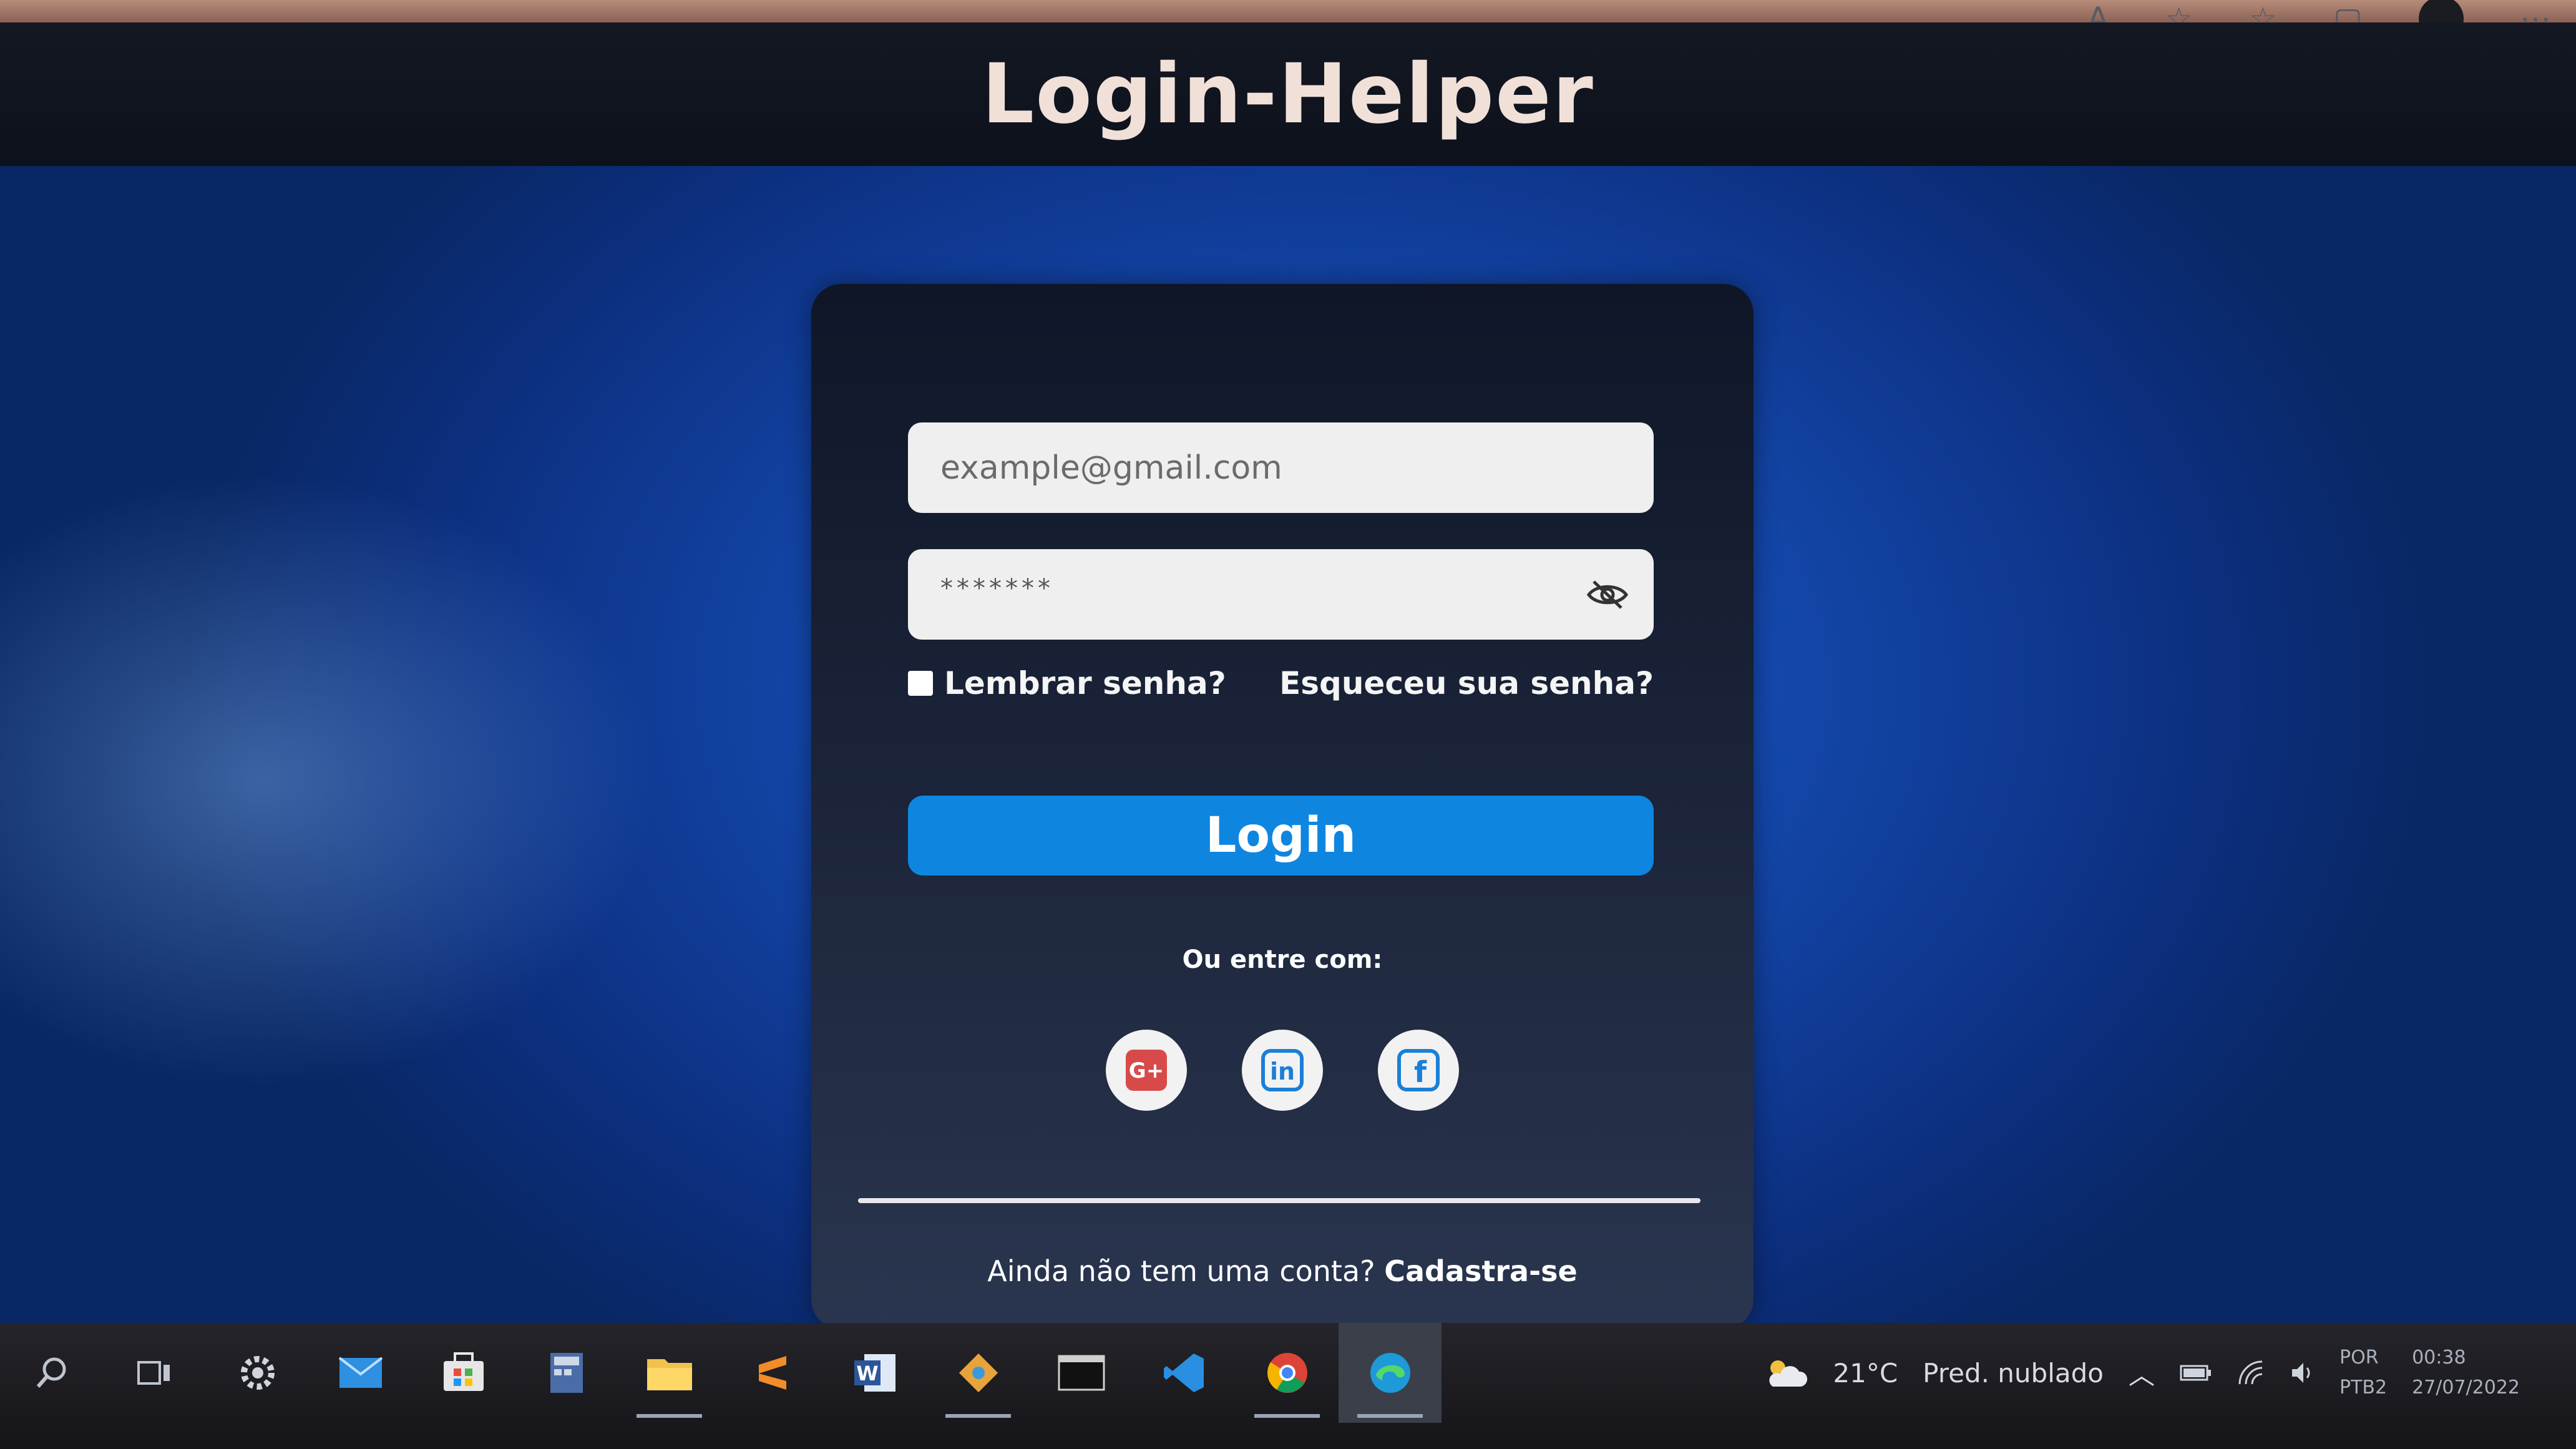 The width and height of the screenshot is (2576, 1449). I want to click on clock-time: 00:38, so click(2439, 1357).